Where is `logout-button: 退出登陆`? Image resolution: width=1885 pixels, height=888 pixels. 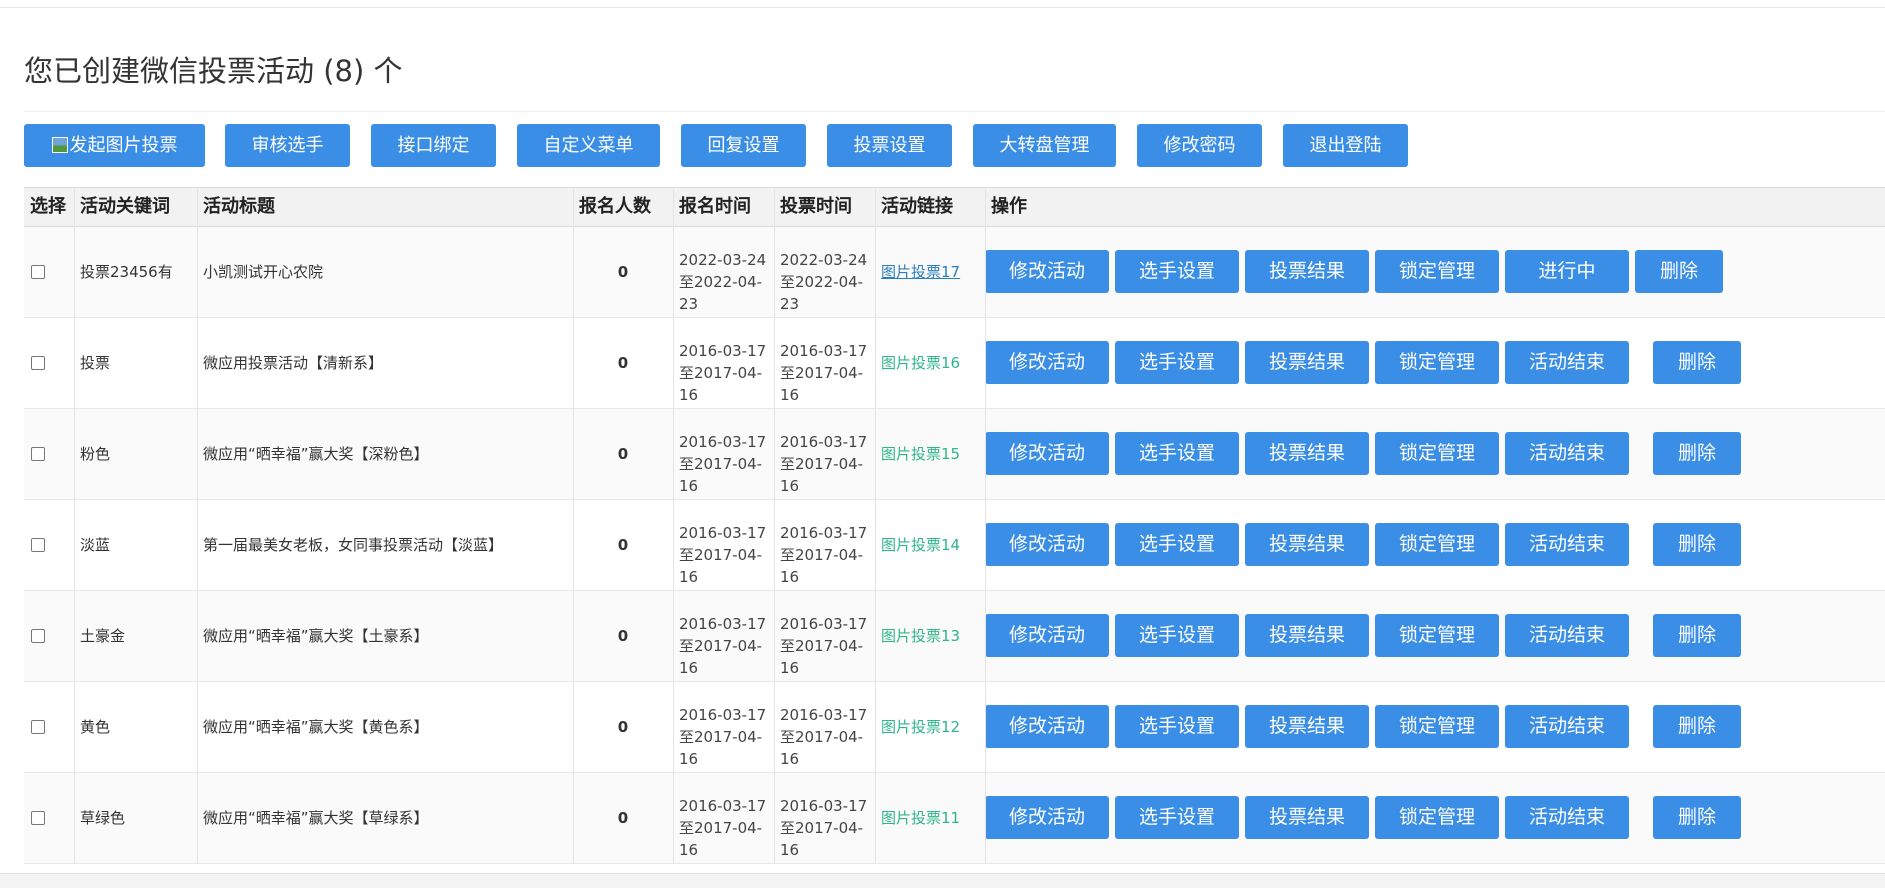 logout-button: 退出登陆 is located at coordinates (1345, 145).